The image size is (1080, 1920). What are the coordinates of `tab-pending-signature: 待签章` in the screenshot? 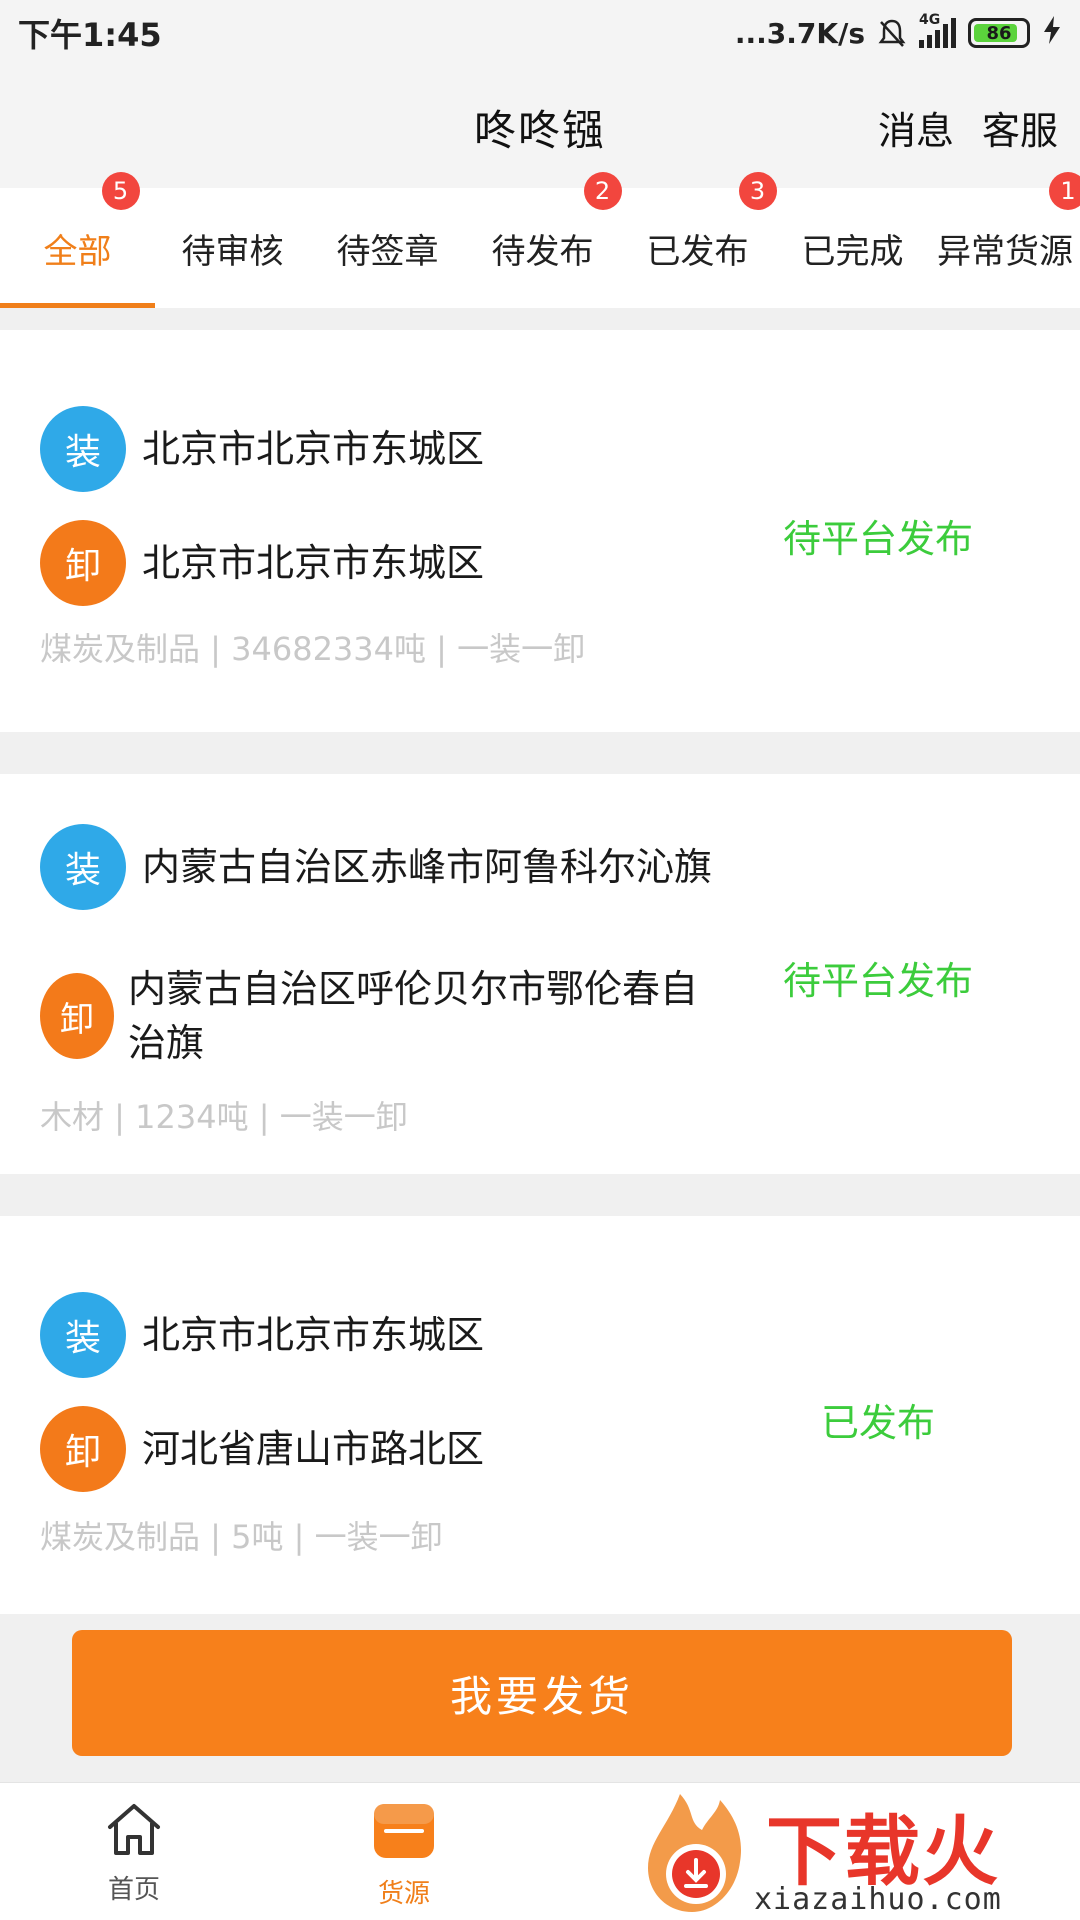 It's located at (387, 248).